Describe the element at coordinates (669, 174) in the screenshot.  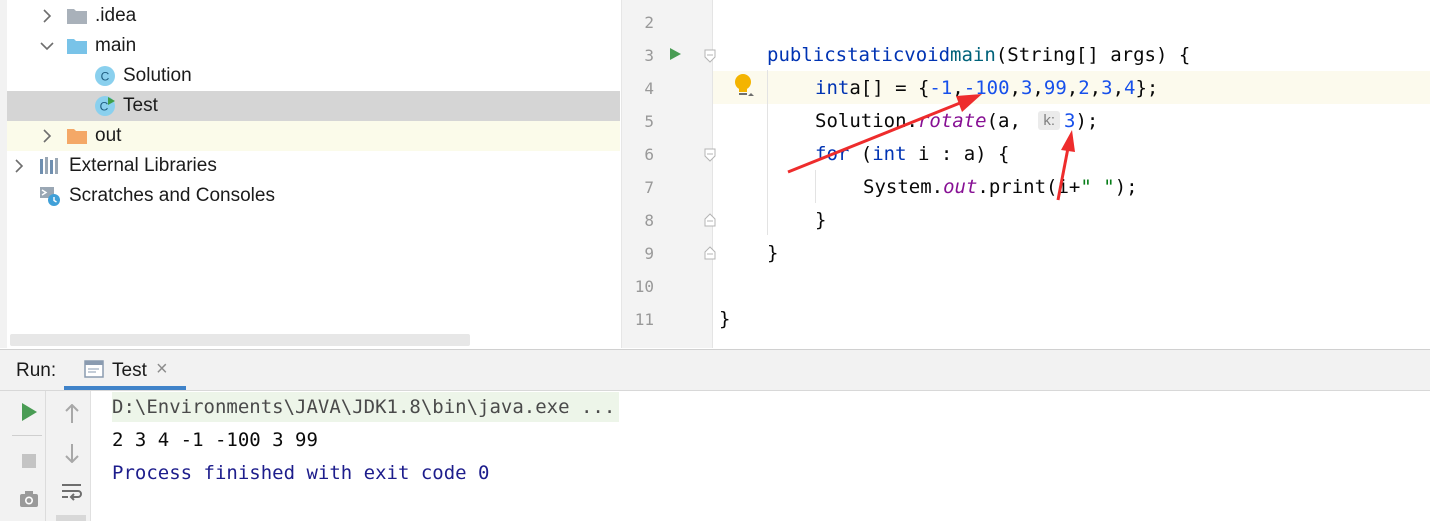
I see `editor-gutter: 2 3 4 5 6 7 8 9 10 11` at that location.